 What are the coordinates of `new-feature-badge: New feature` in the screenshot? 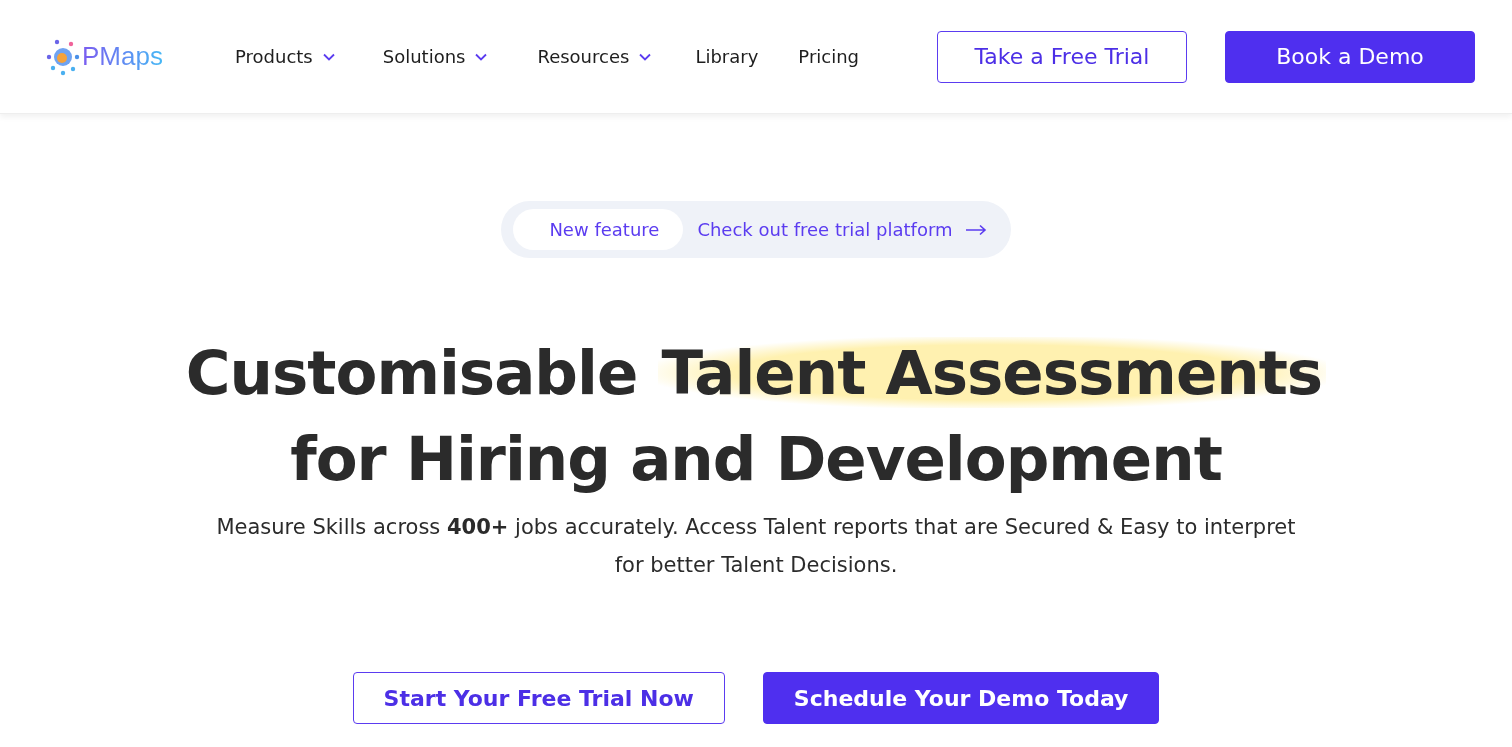 It's located at (598, 229).